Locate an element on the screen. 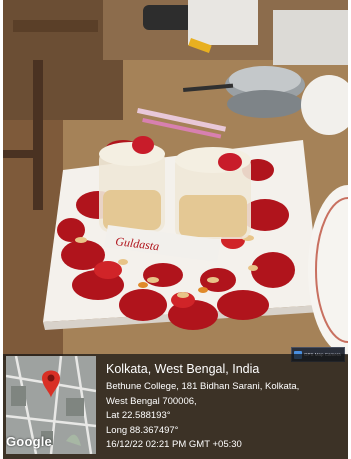  timestamp: 16/12/22 02:21 PM GMT +05:30 is located at coordinates (174, 444).